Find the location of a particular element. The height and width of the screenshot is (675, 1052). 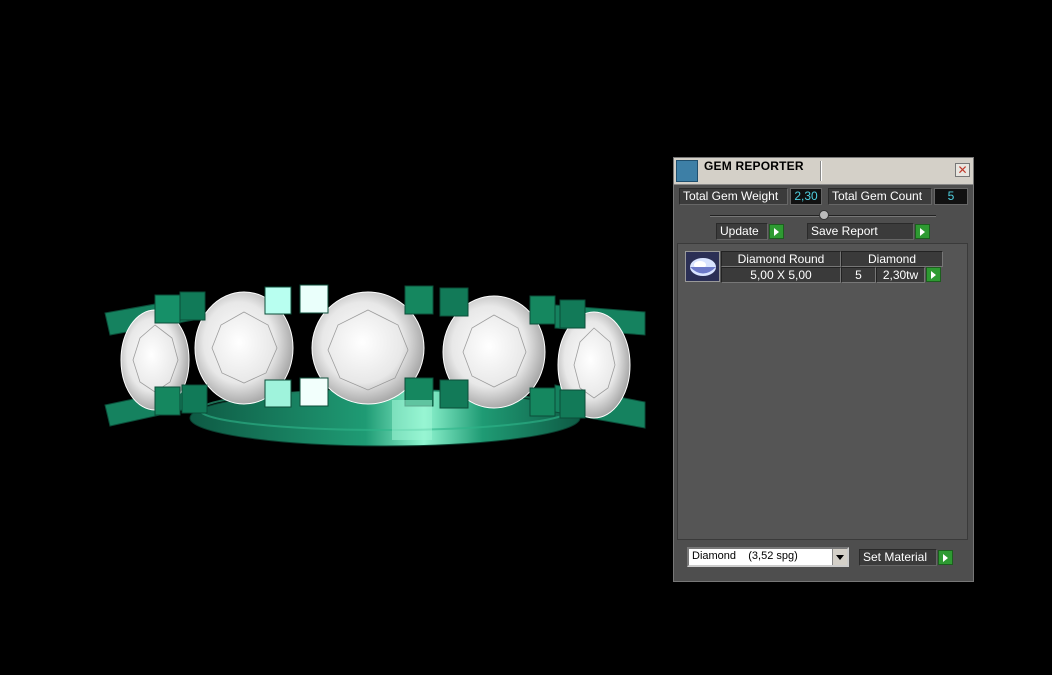

update-arrow-icon is located at coordinates (776, 231).